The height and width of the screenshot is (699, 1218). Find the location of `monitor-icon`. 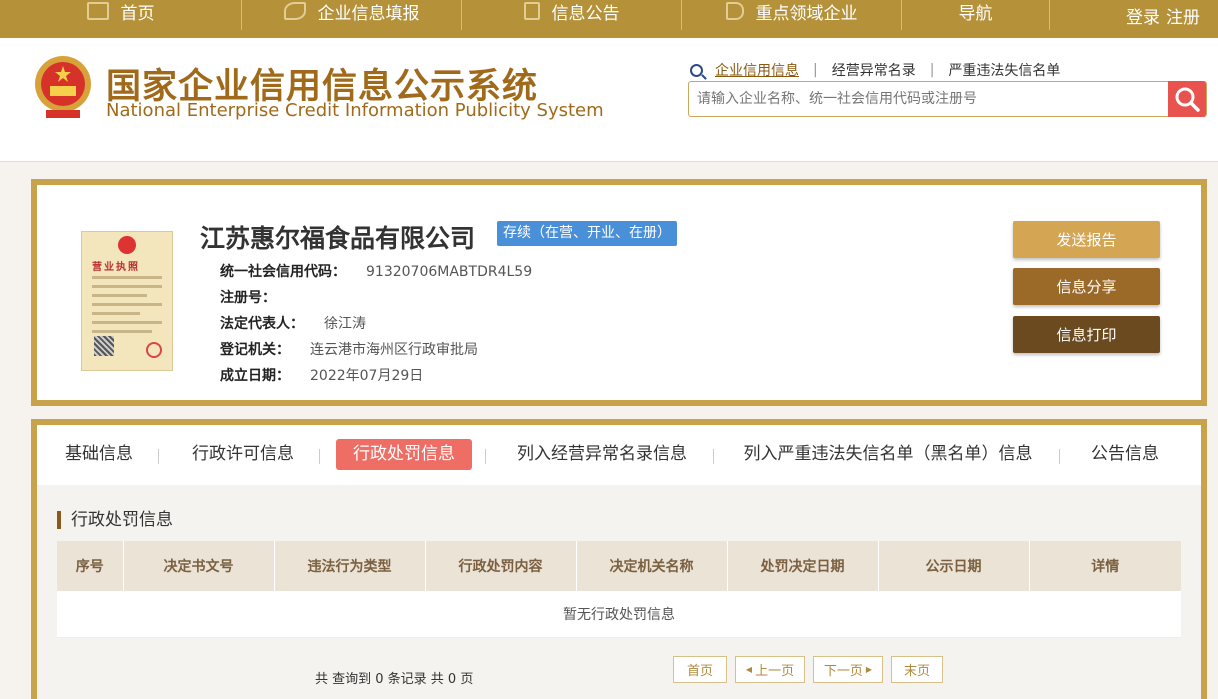

monitor-icon is located at coordinates (97, 11).